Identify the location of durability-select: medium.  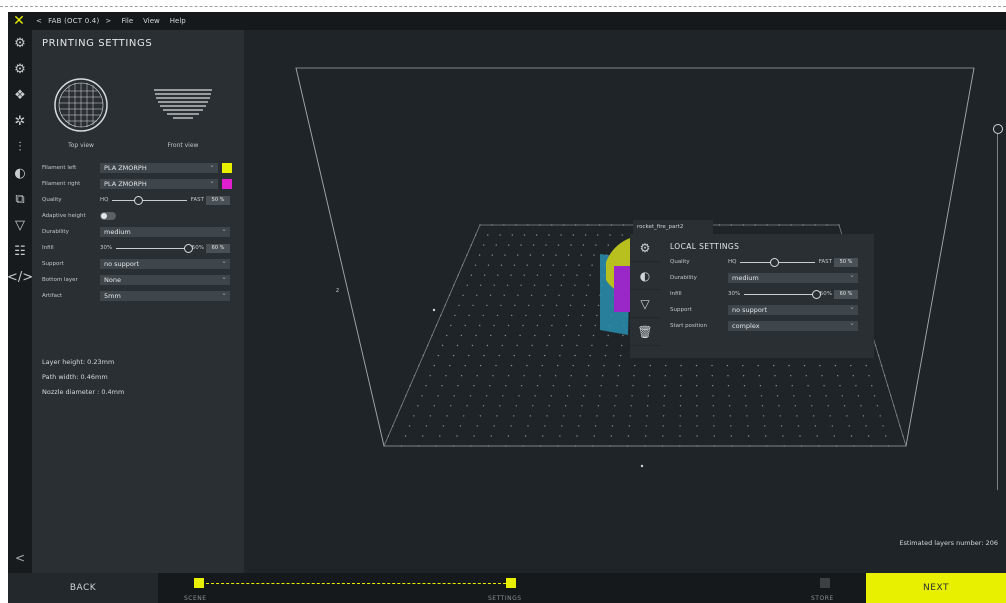
(165, 230).